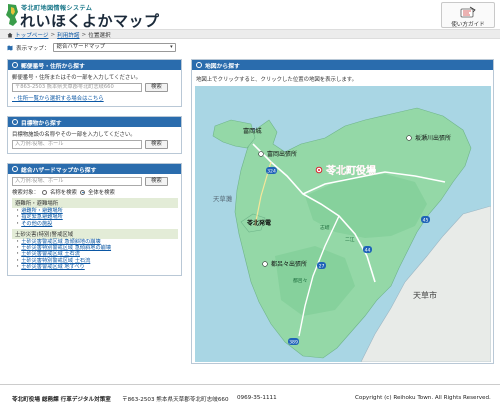  I want to click on site-title: れいほくよかマップ, so click(90, 20).